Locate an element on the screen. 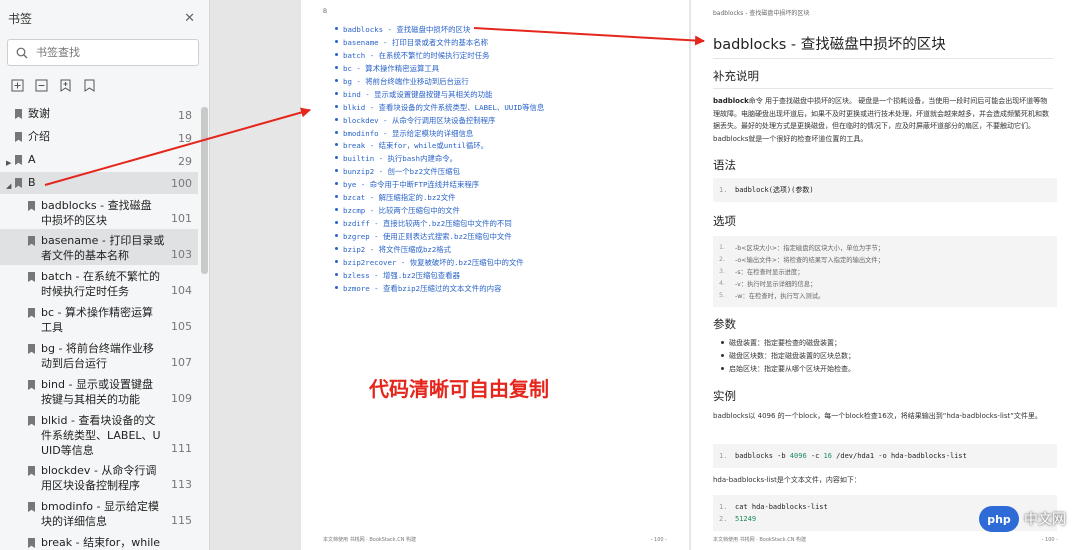 This screenshot has height=550, width=1080. option-row: 2. -o<输出文件>：将检查的结果写入指定的输出文件； is located at coordinates (802, 260).